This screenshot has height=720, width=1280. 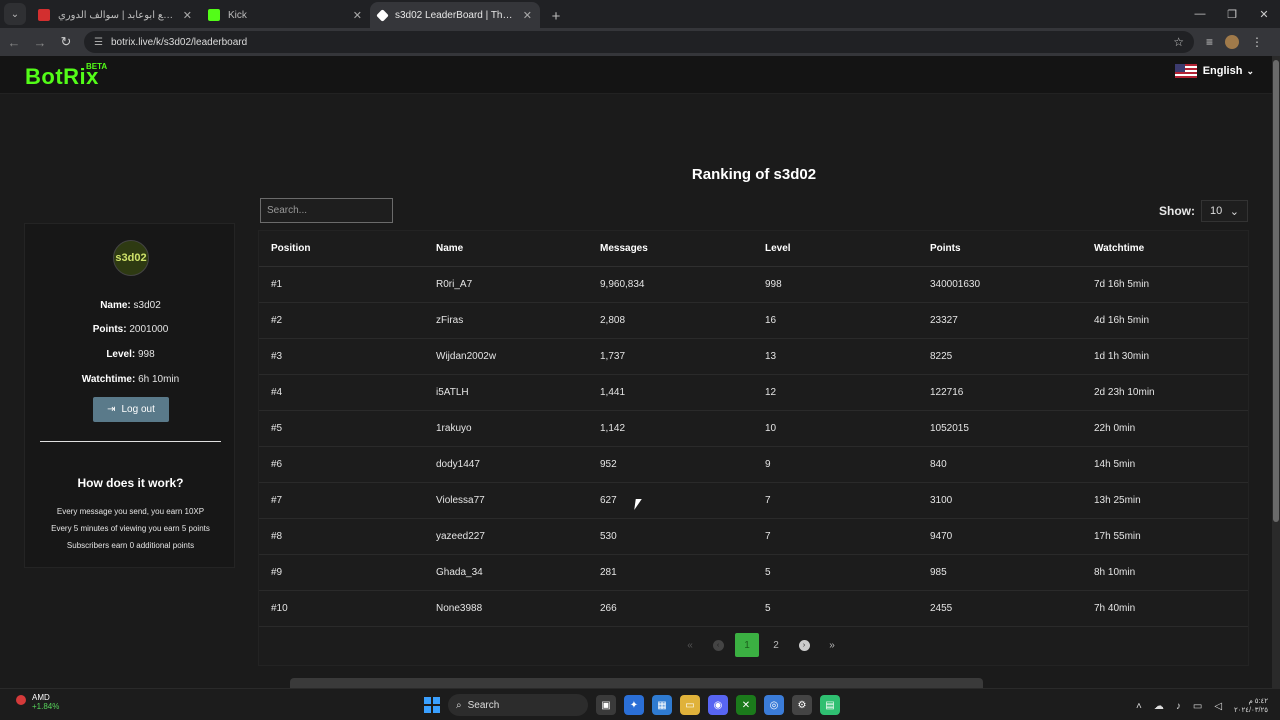 I want to click on discord-icon: ◉, so click(x=718, y=705).